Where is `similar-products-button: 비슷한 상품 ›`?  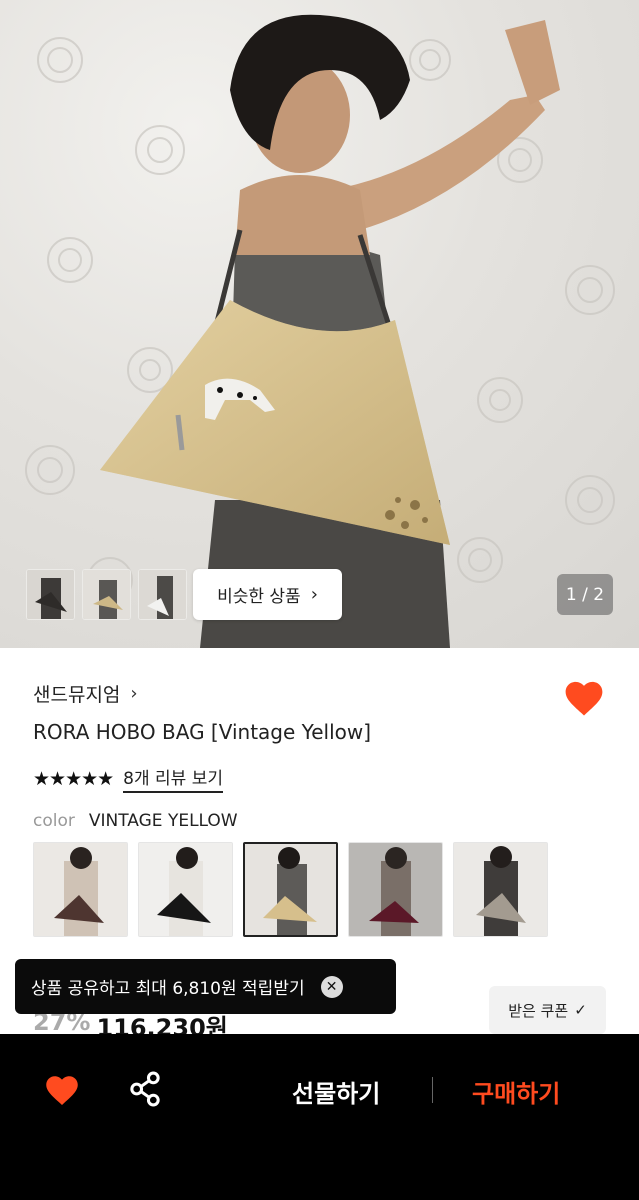 similar-products-button: 비슷한 상품 › is located at coordinates (267, 594).